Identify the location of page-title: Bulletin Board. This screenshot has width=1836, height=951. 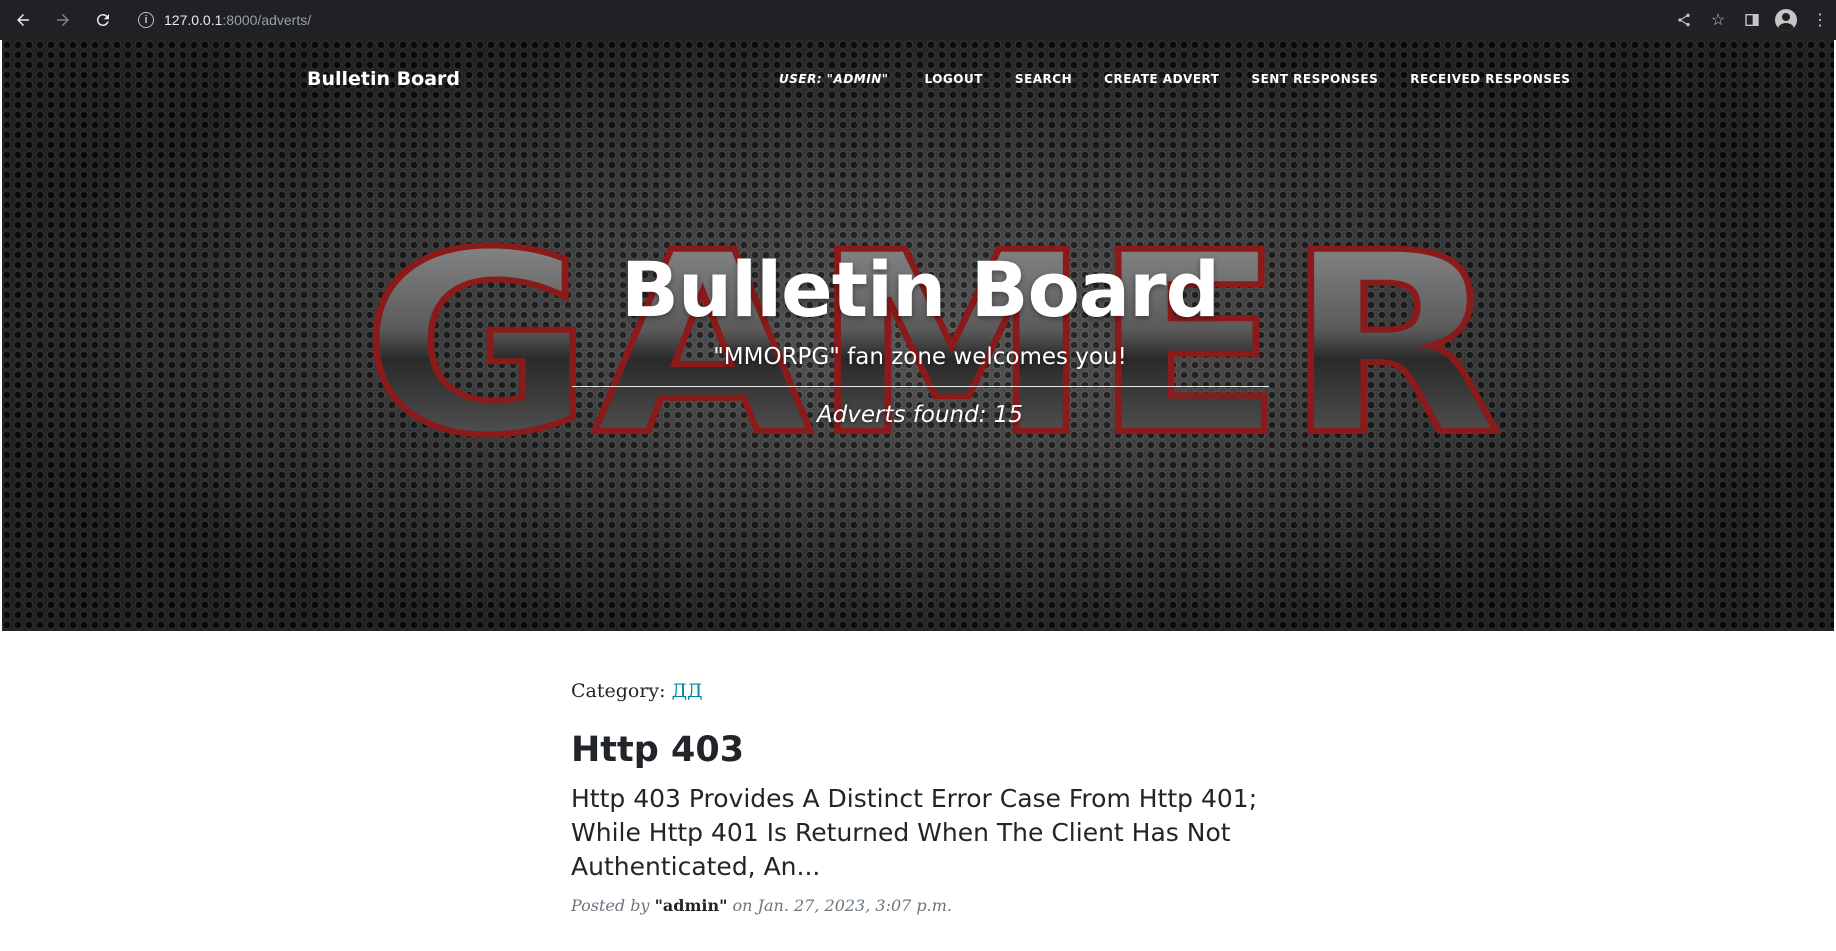
(920, 289).